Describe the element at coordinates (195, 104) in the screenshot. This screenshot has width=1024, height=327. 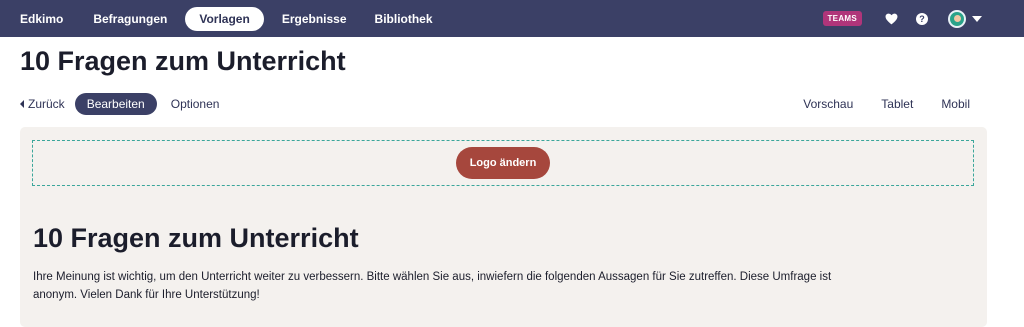
I see `tab-optionen: Optionen` at that location.